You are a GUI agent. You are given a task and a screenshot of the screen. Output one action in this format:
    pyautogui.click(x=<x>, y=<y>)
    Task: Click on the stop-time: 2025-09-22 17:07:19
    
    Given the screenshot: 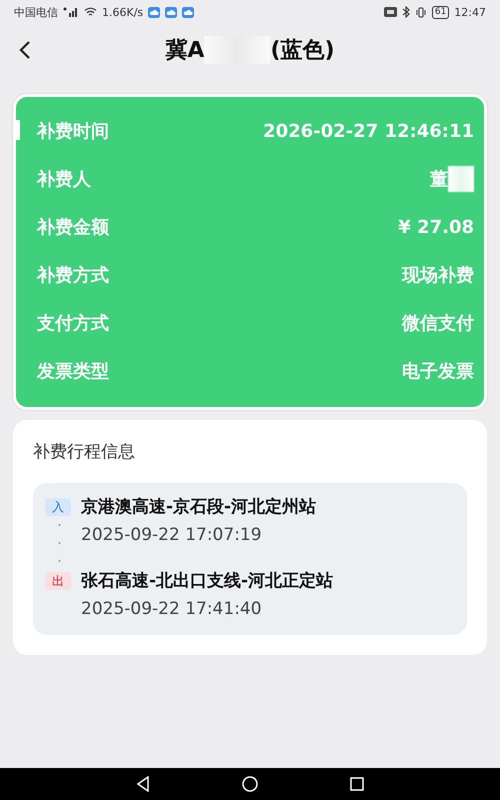 What is the action you would take?
    pyautogui.click(x=172, y=535)
    